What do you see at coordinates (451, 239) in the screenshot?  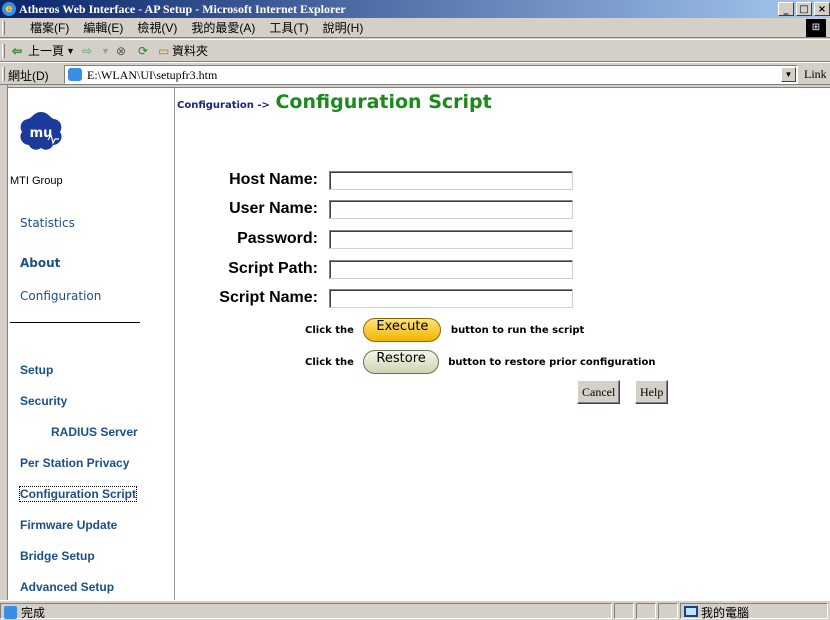 I see `password-input` at bounding box center [451, 239].